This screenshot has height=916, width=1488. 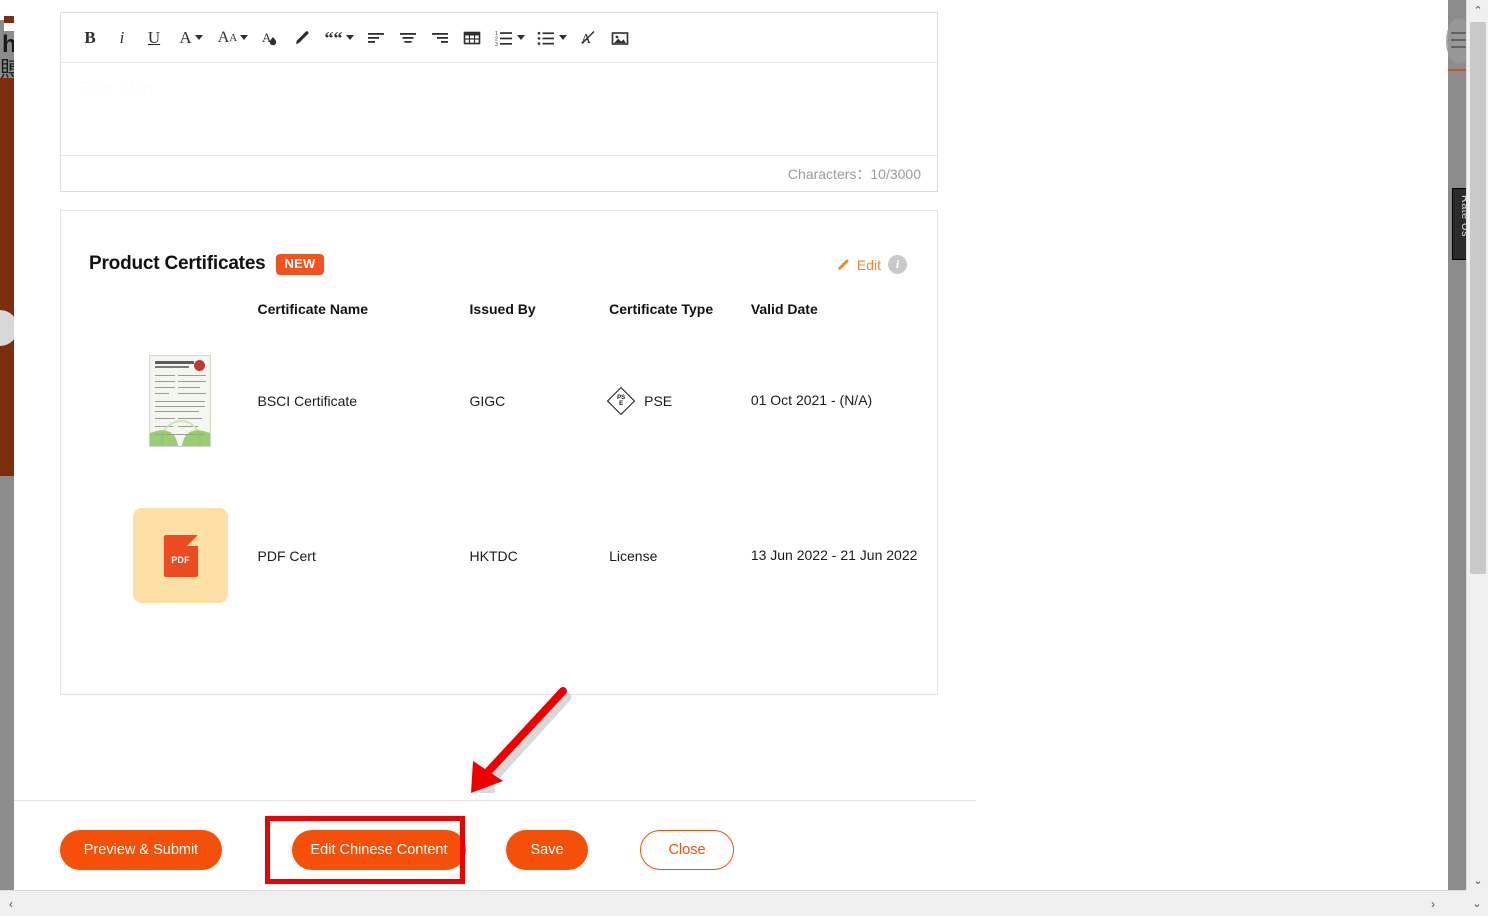 I want to click on pse-diamond-icon: PS E, so click(x=621, y=400).